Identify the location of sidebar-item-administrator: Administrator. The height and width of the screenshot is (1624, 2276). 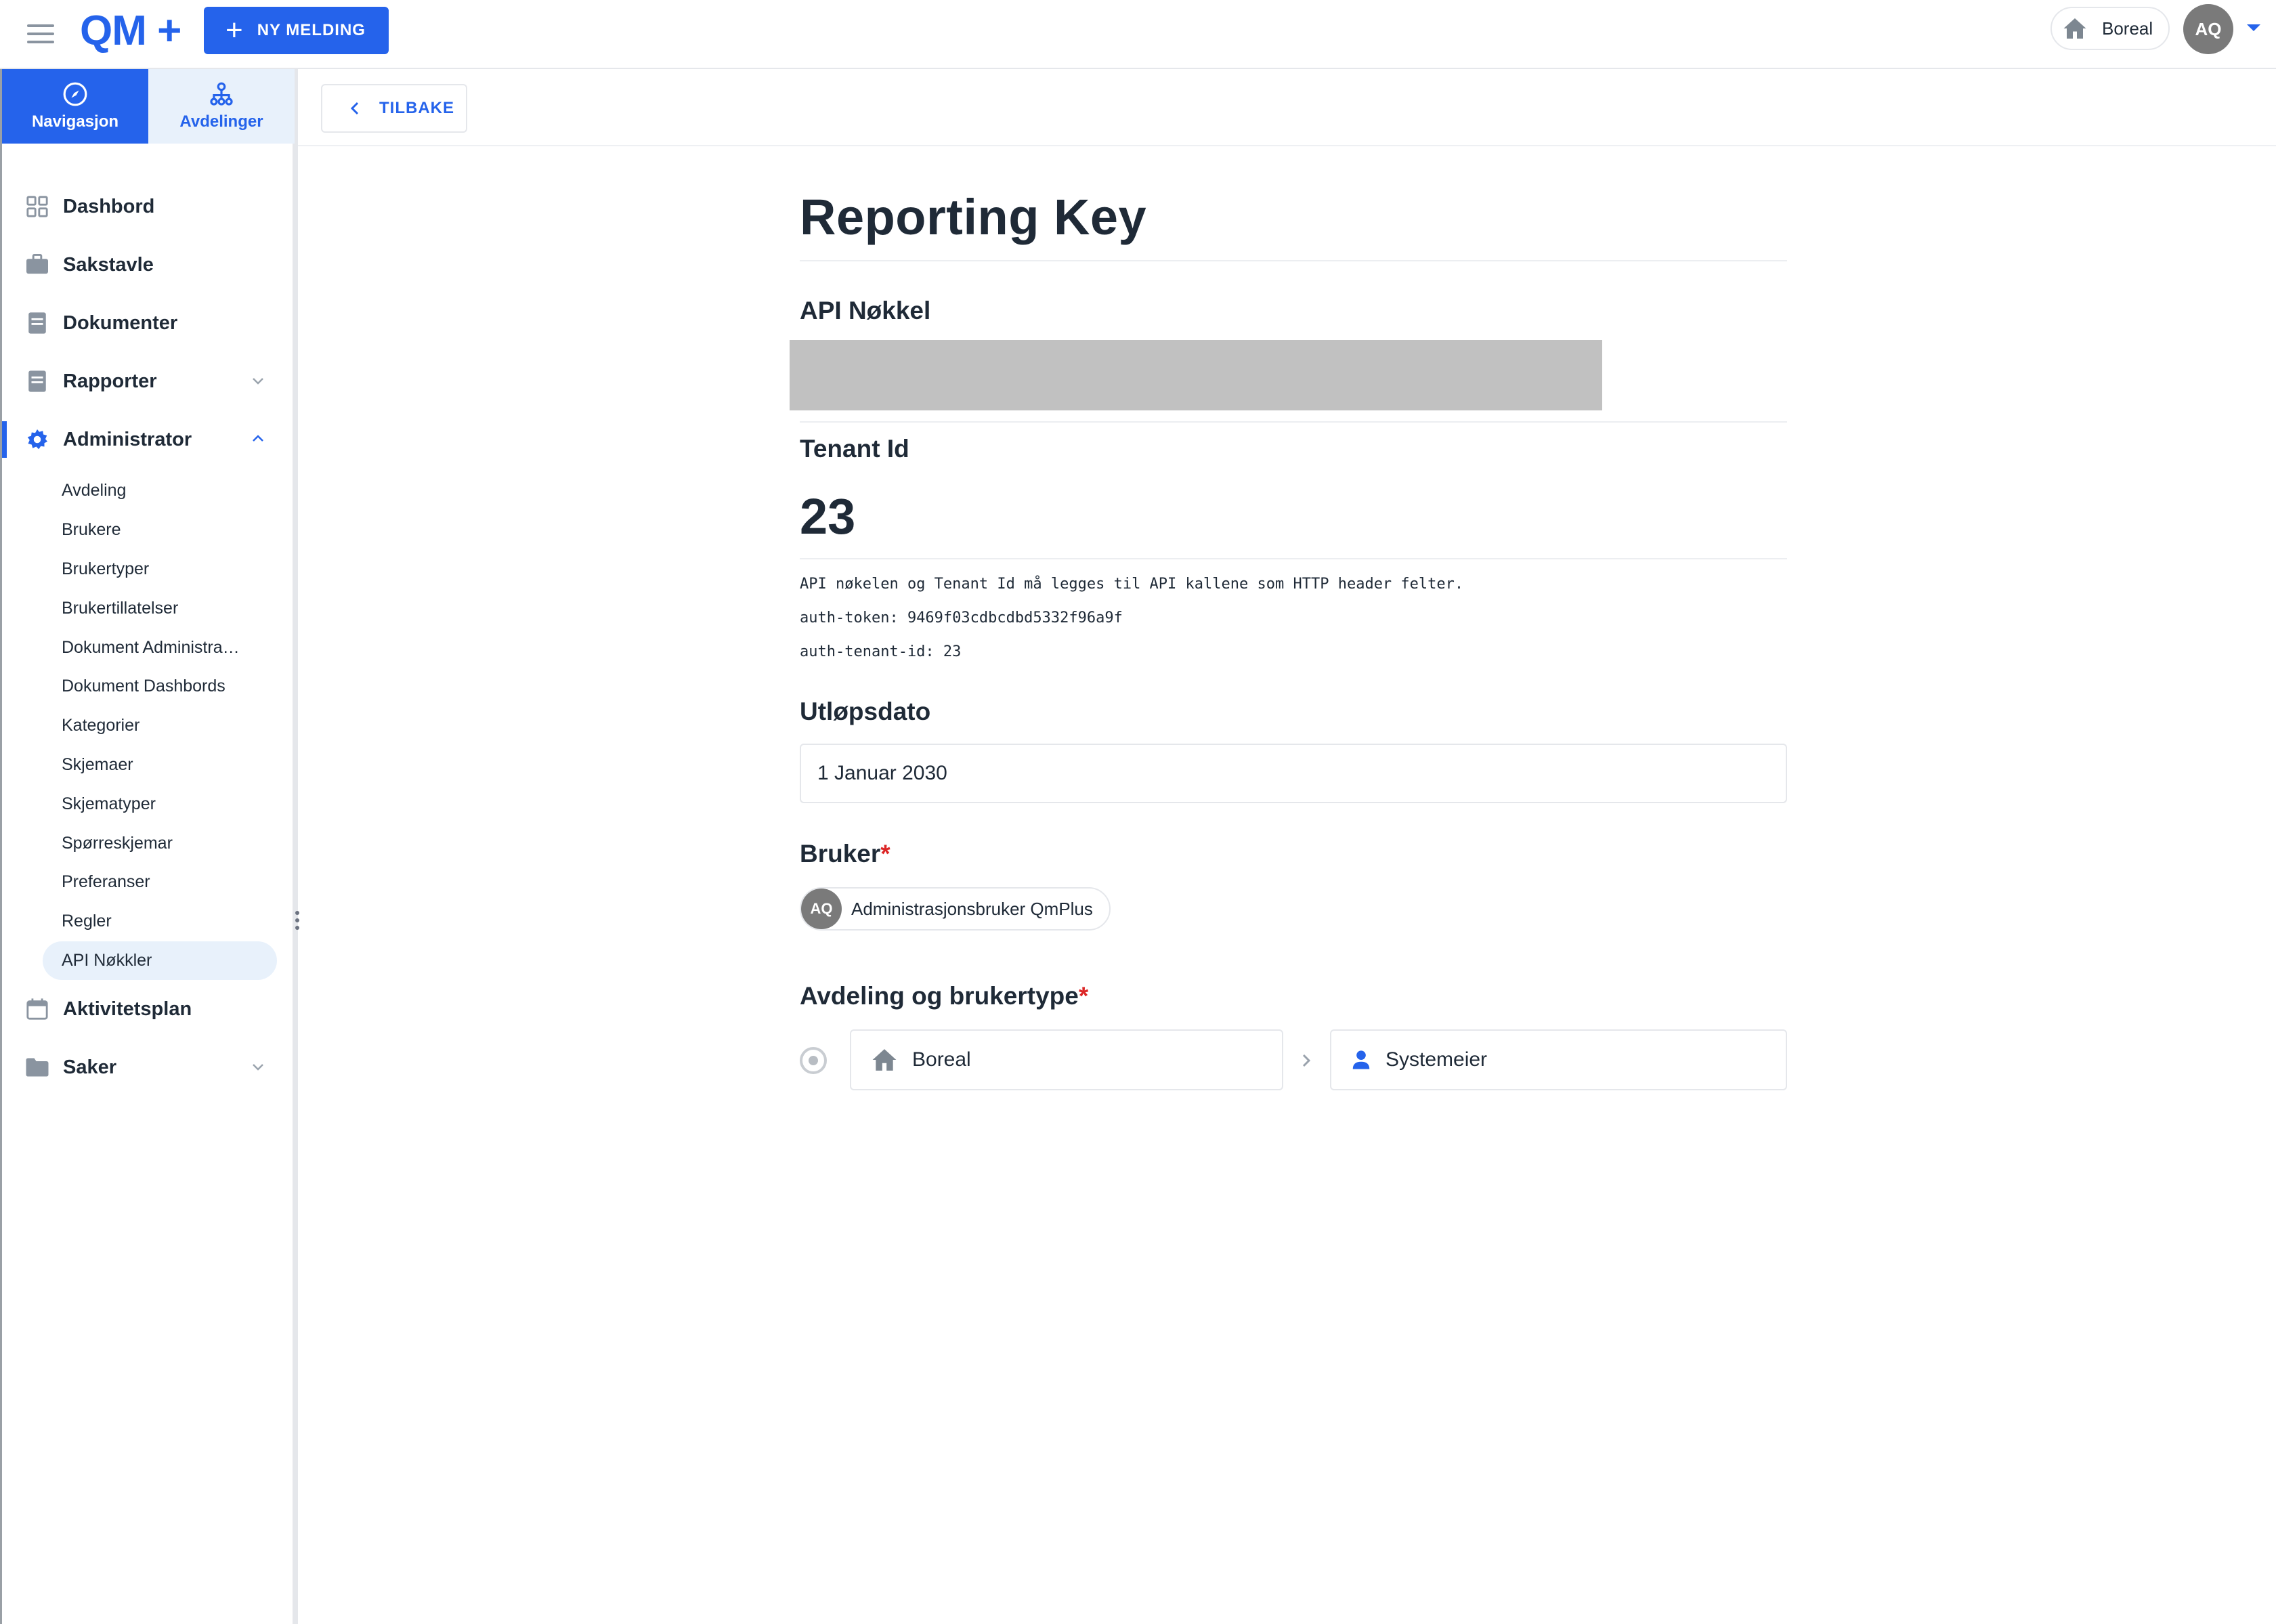
(148, 439).